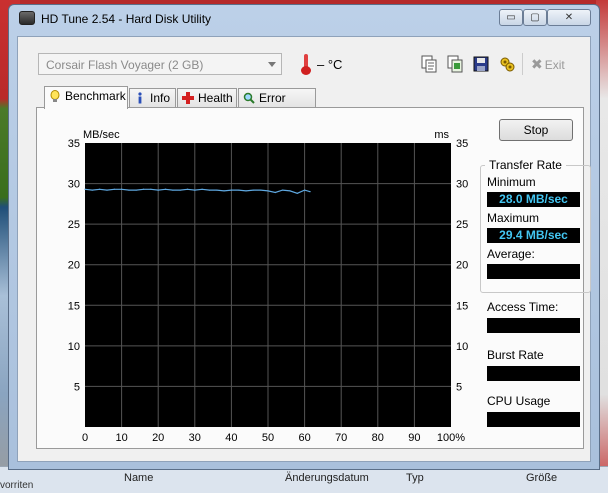 The image size is (608, 493). Describe the element at coordinates (462, 266) in the screenshot. I see `y-tick-label-right: 20` at that location.